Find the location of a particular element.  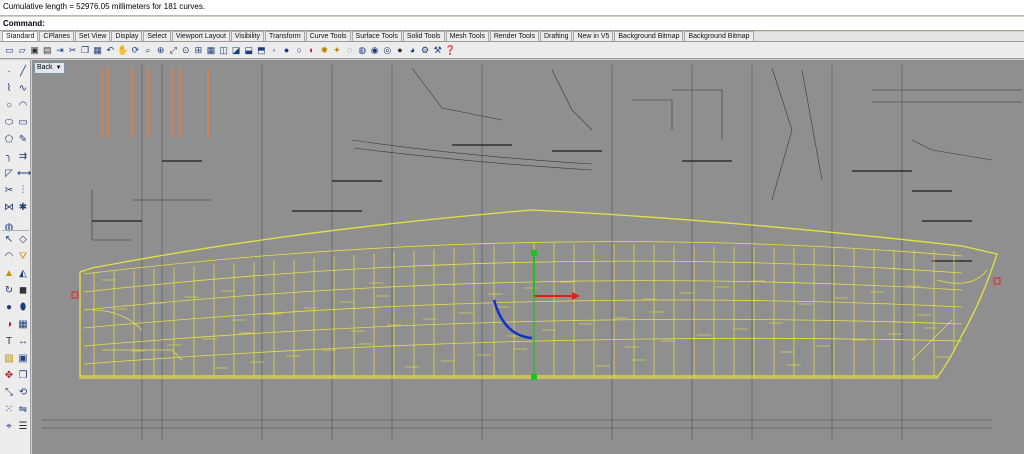

cut-icon: ✂ is located at coordinates (72, 50).